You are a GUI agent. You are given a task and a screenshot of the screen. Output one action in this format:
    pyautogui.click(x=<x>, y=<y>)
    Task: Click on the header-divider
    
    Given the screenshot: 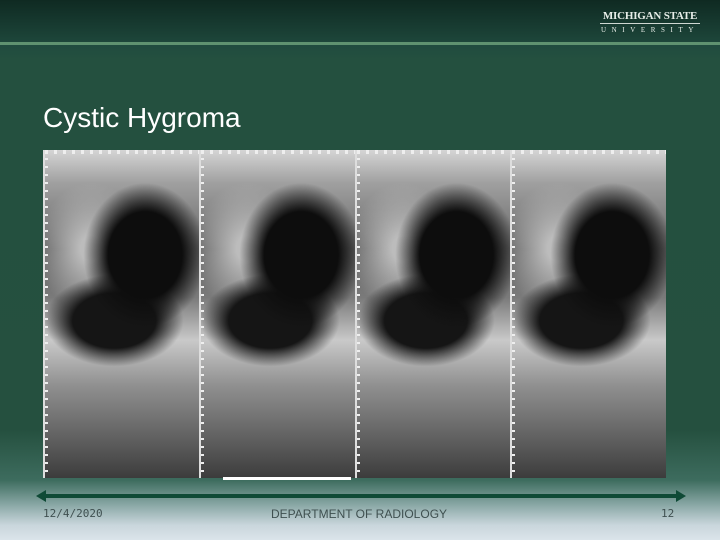 What is the action you would take?
    pyautogui.click(x=360, y=43)
    